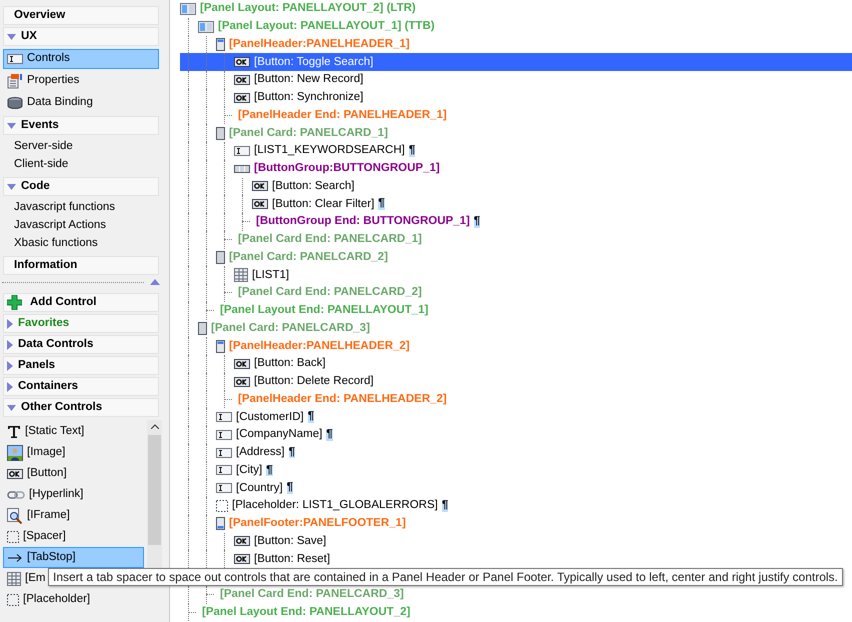  I want to click on tree-label: [ButtonGroup:BUTTONGROUP_1], so click(347, 168).